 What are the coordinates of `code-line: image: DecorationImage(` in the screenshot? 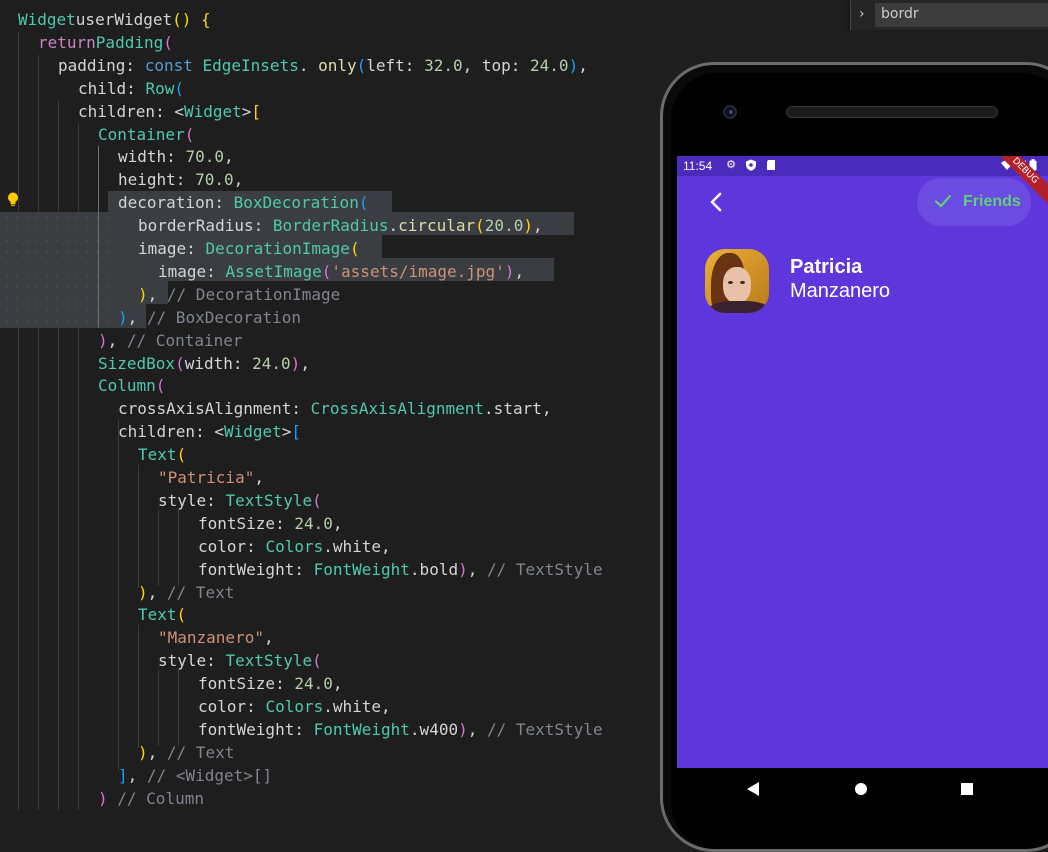 It's located at (249, 248).